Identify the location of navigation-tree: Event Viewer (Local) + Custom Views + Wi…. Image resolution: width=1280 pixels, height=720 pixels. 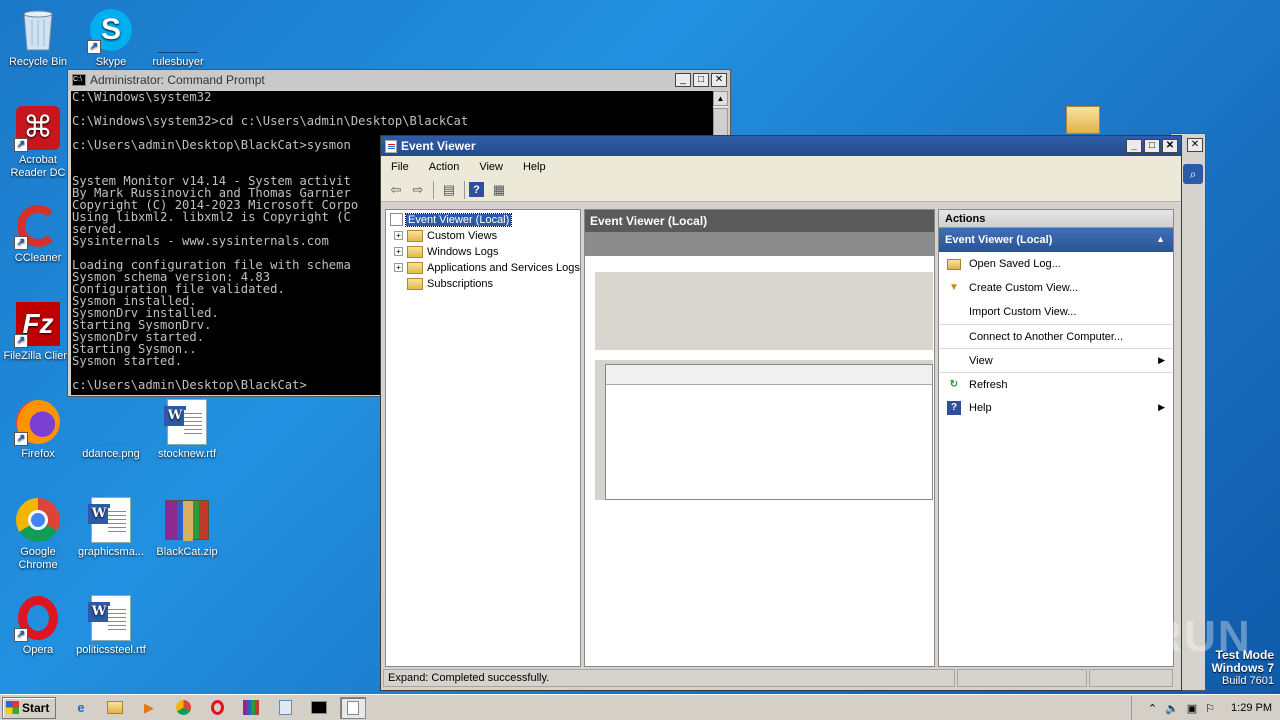
(483, 438).